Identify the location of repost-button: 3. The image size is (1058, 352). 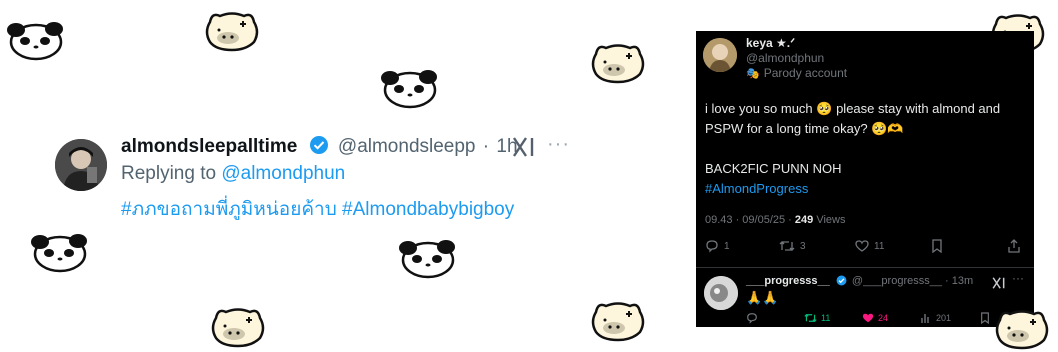
(792, 246).